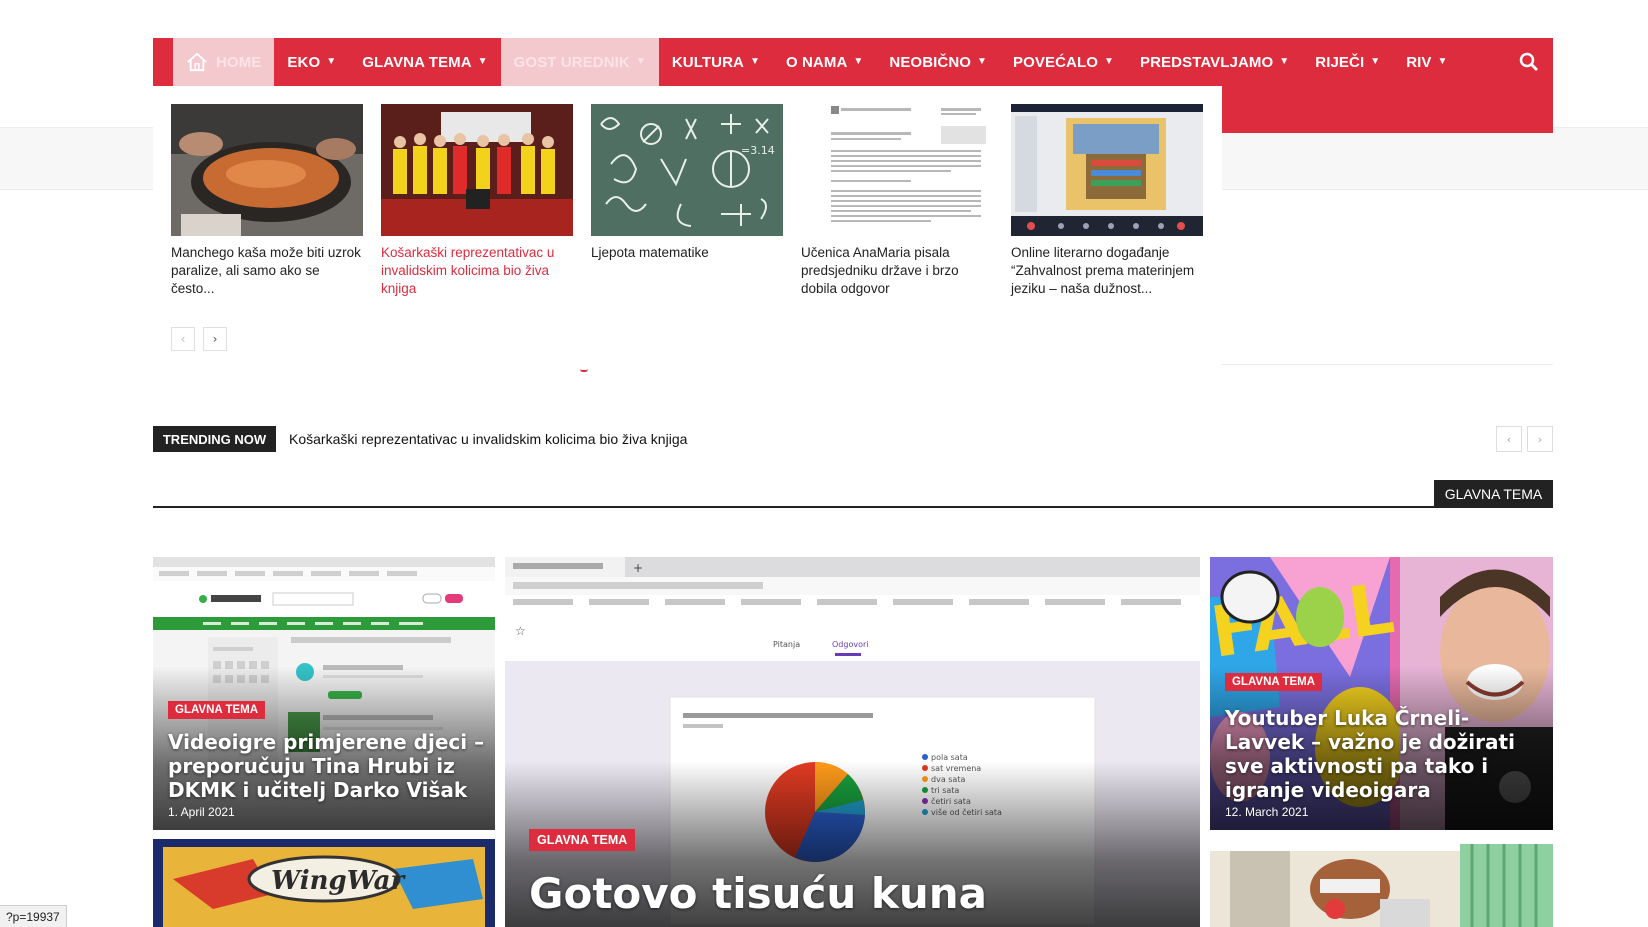 The height and width of the screenshot is (927, 1648). Describe the element at coordinates (1493, 494) in the screenshot. I see `section-title: GLAVNA TEMA` at that location.